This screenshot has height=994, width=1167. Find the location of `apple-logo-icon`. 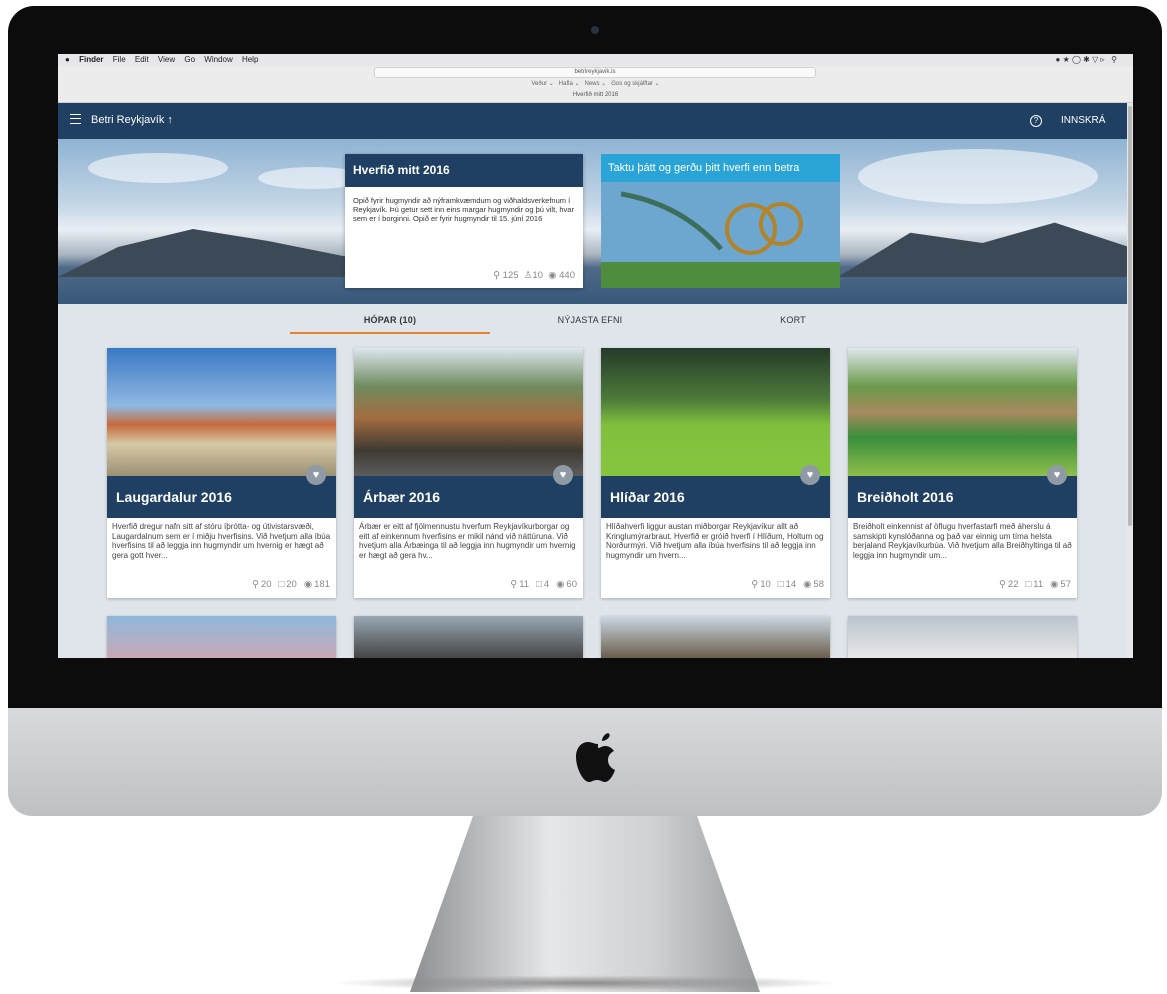

apple-logo-icon is located at coordinates (595, 757).